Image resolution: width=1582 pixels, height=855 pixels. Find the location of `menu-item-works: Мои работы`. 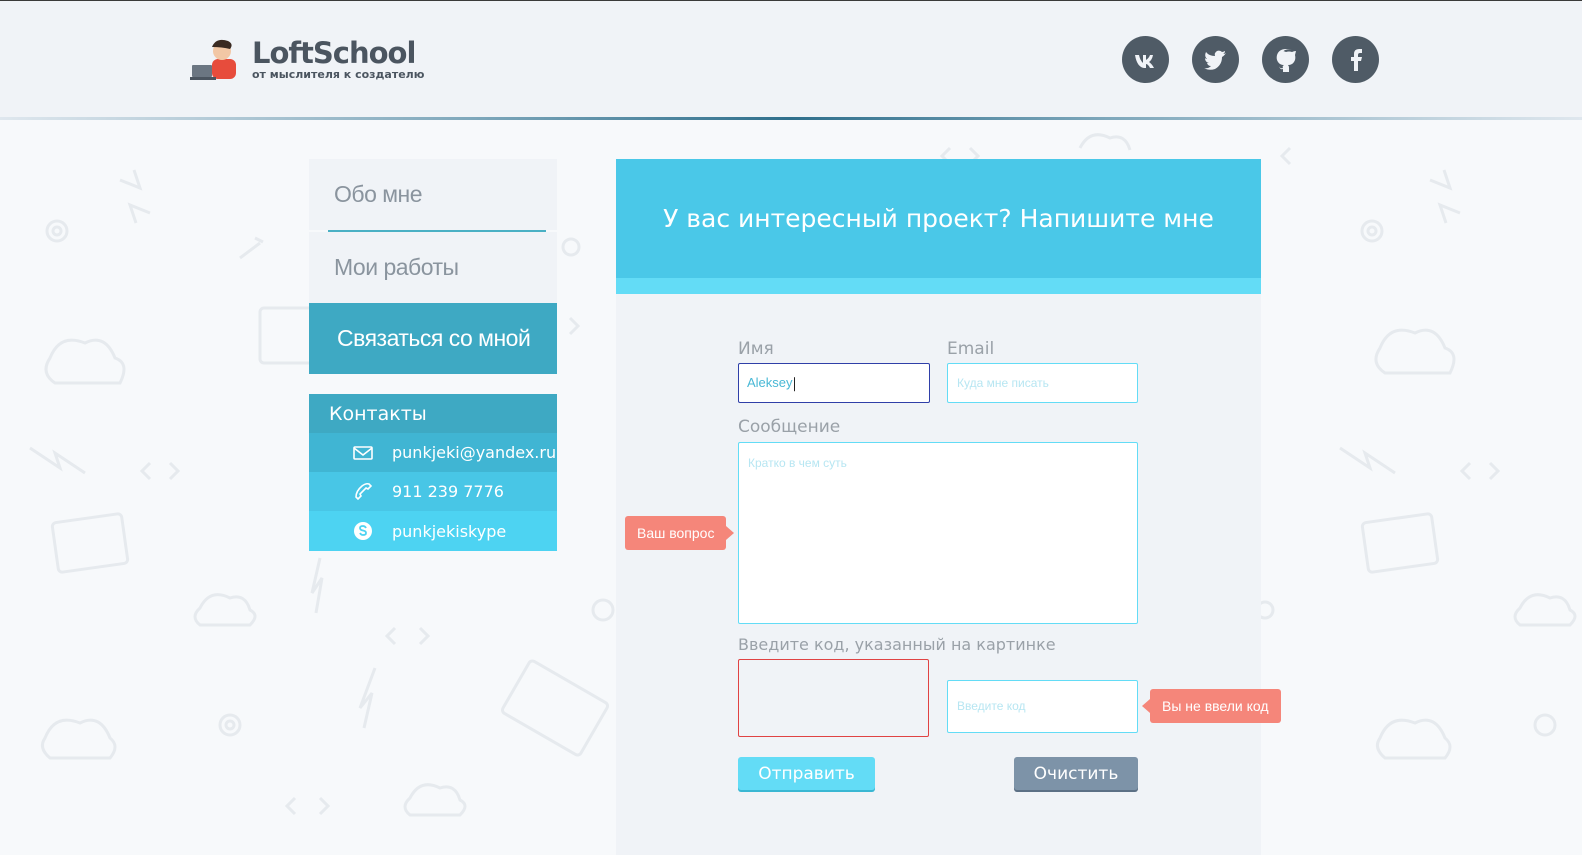

menu-item-works: Мои работы is located at coordinates (433, 267).